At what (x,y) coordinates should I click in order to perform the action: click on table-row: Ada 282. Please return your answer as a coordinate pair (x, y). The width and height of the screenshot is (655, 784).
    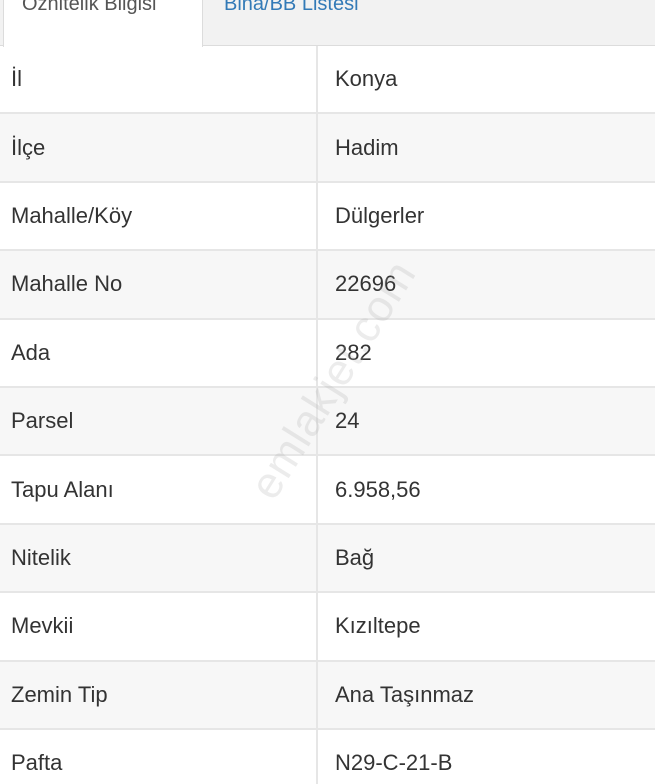
    Looking at the image, I should click on (327, 353).